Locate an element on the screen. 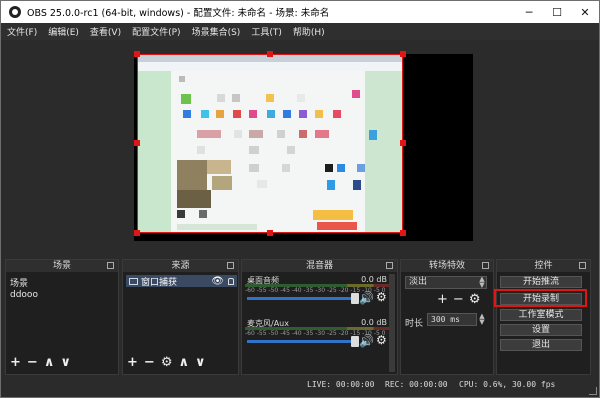 The image size is (600, 398). scenes-dock: 场景 场景 ddooo + − ∧ ∨ is located at coordinates (62, 317).